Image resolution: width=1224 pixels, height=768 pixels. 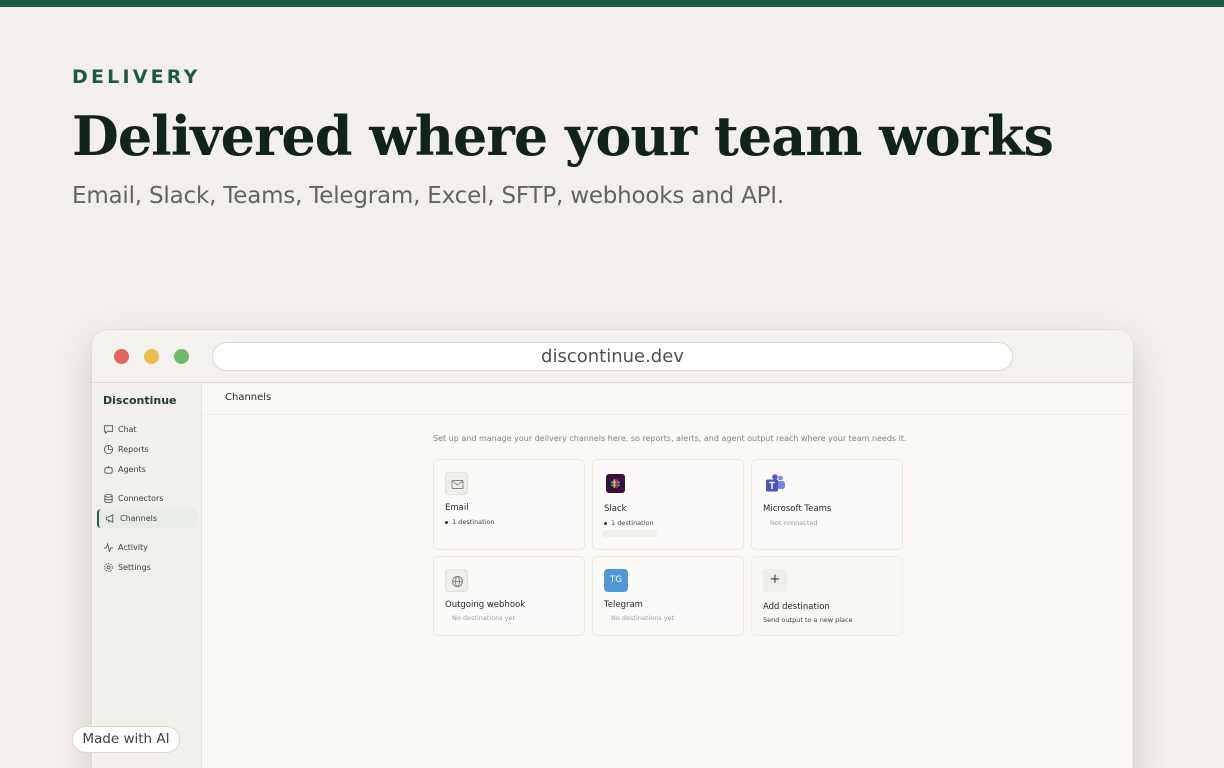 I want to click on megaphone-icon, so click(x=109, y=518).